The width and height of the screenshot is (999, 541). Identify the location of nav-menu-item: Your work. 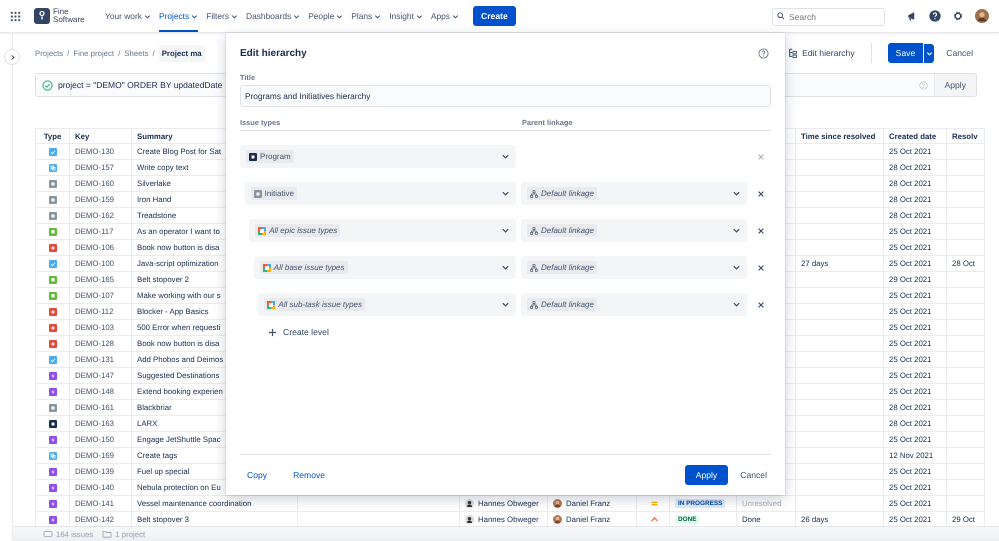
(128, 16).